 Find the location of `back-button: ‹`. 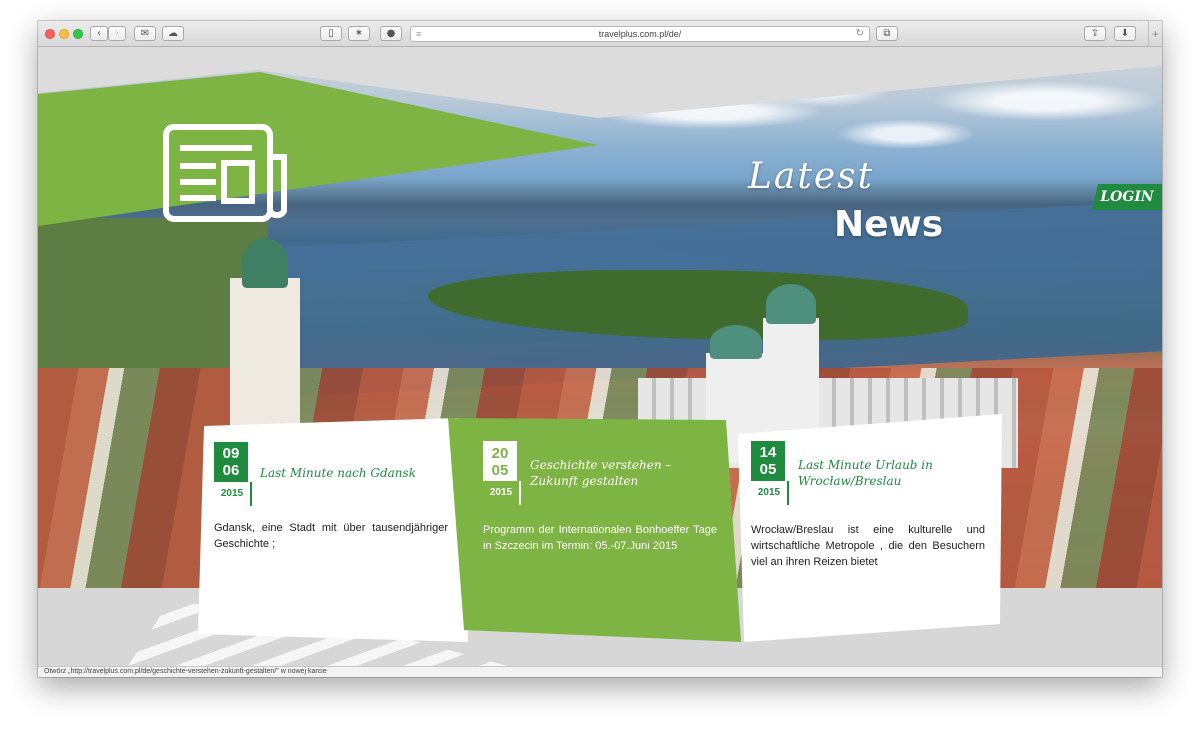

back-button: ‹ is located at coordinates (99, 33).